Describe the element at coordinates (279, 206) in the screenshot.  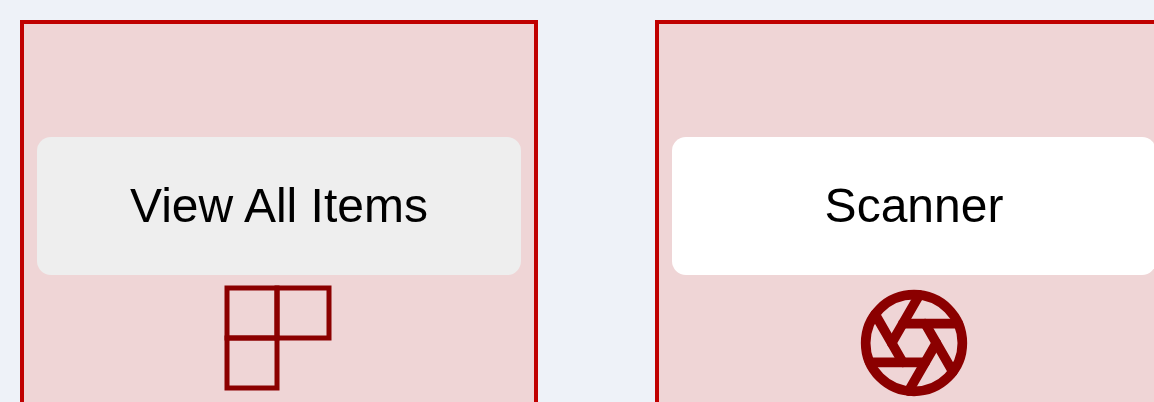
I see `tile-label: View All Items` at that location.